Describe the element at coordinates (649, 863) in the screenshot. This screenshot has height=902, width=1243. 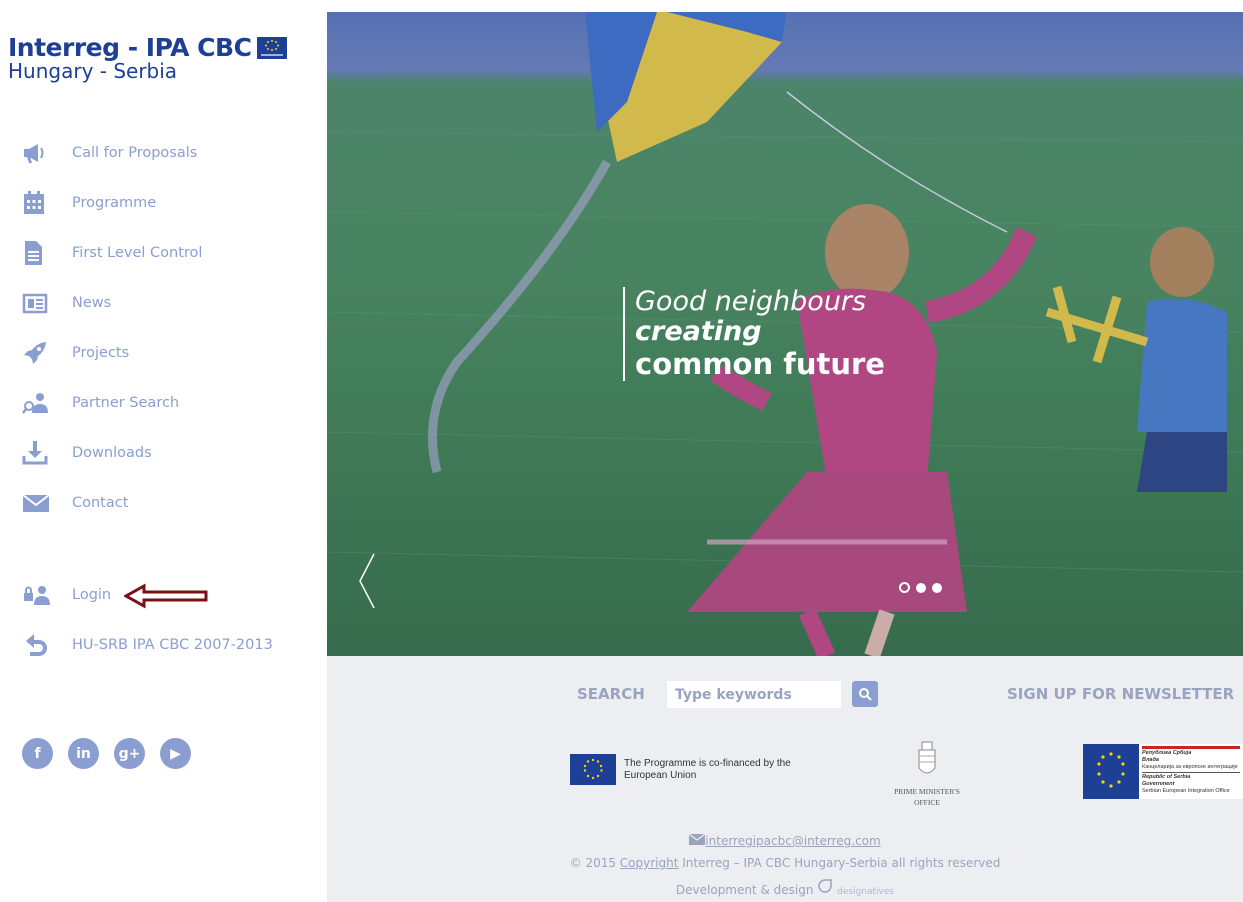
I see `copyright-link: Copyright` at that location.